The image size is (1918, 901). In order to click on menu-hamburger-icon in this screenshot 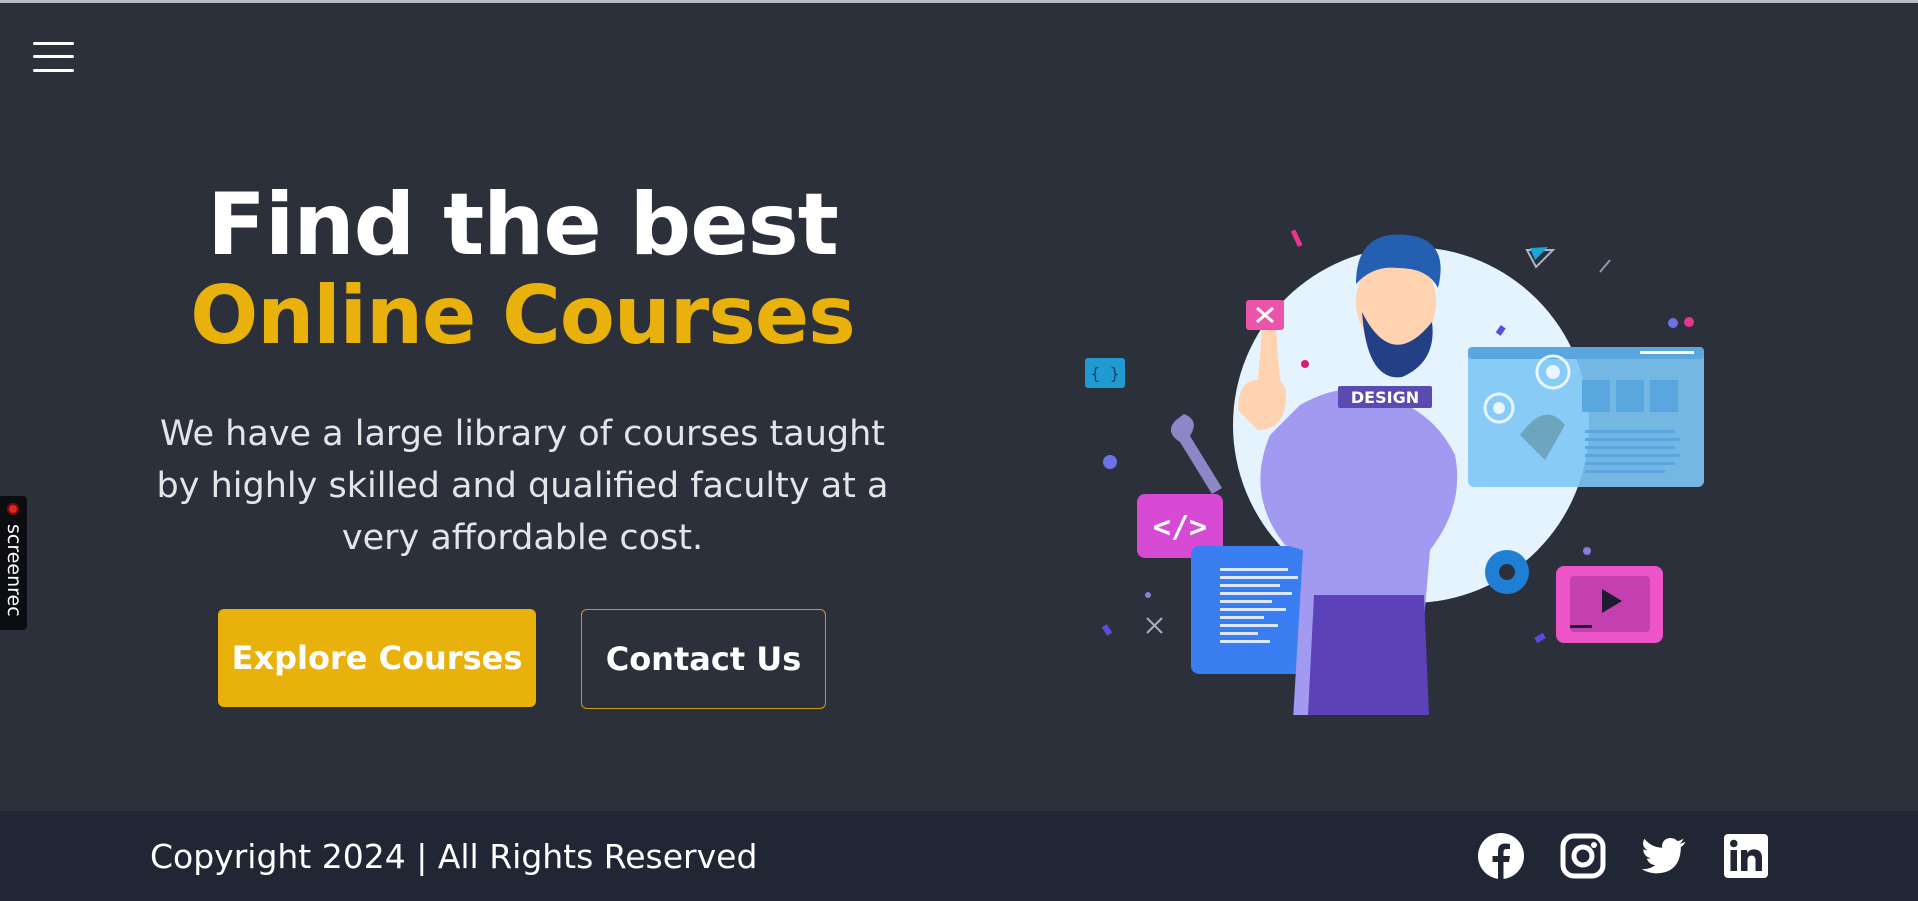, I will do `click(53, 58)`.